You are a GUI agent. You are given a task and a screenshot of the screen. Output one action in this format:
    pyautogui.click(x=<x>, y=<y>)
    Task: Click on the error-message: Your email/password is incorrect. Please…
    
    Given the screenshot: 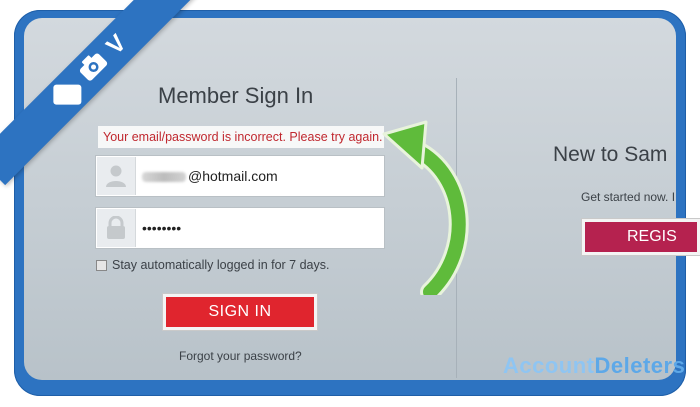 What is the action you would take?
    pyautogui.click(x=241, y=137)
    